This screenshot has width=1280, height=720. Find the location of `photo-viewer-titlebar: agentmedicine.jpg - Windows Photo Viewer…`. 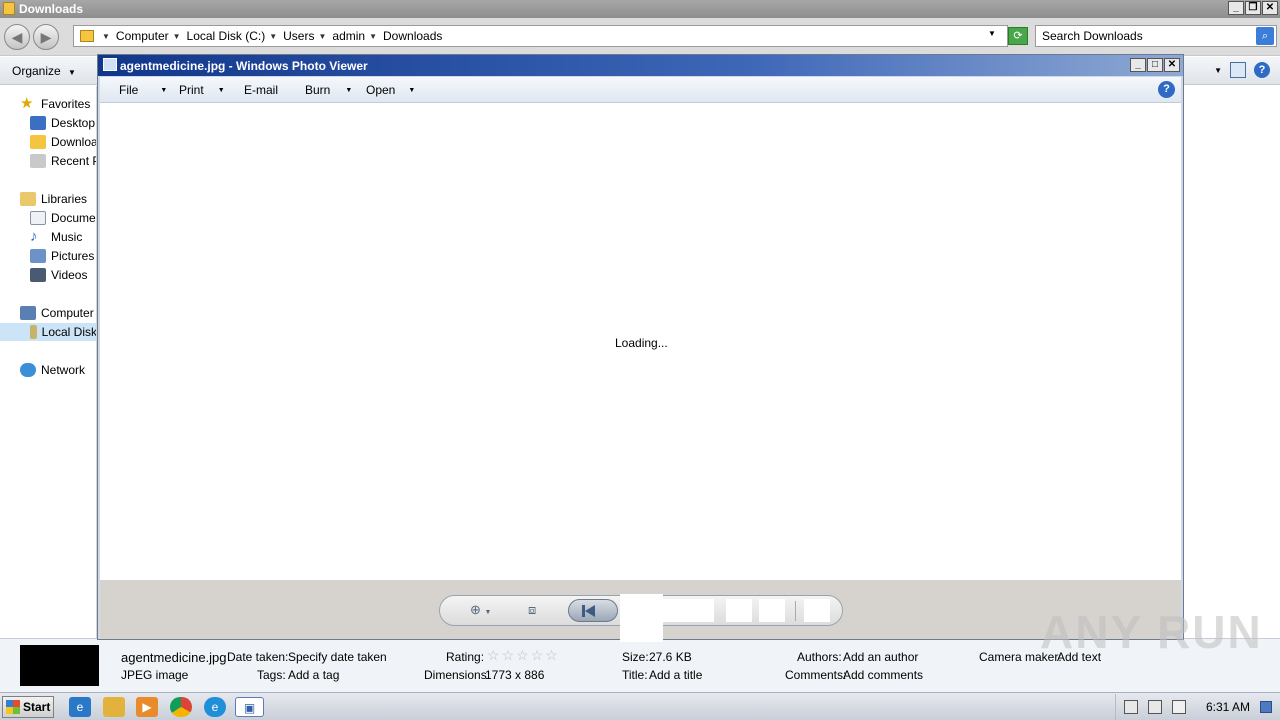

photo-viewer-titlebar: agentmedicine.jpg - Windows Photo Viewer… is located at coordinates (640, 65).